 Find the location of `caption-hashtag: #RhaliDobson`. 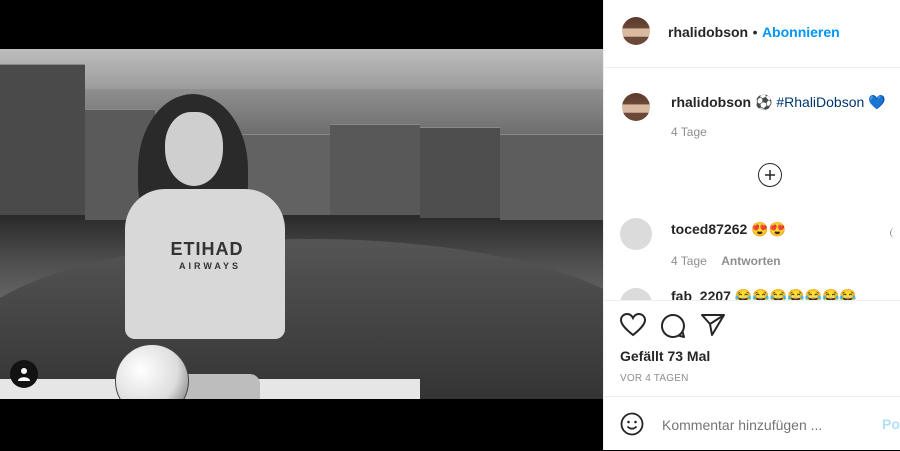

caption-hashtag: #RhaliDobson is located at coordinates (820, 102).